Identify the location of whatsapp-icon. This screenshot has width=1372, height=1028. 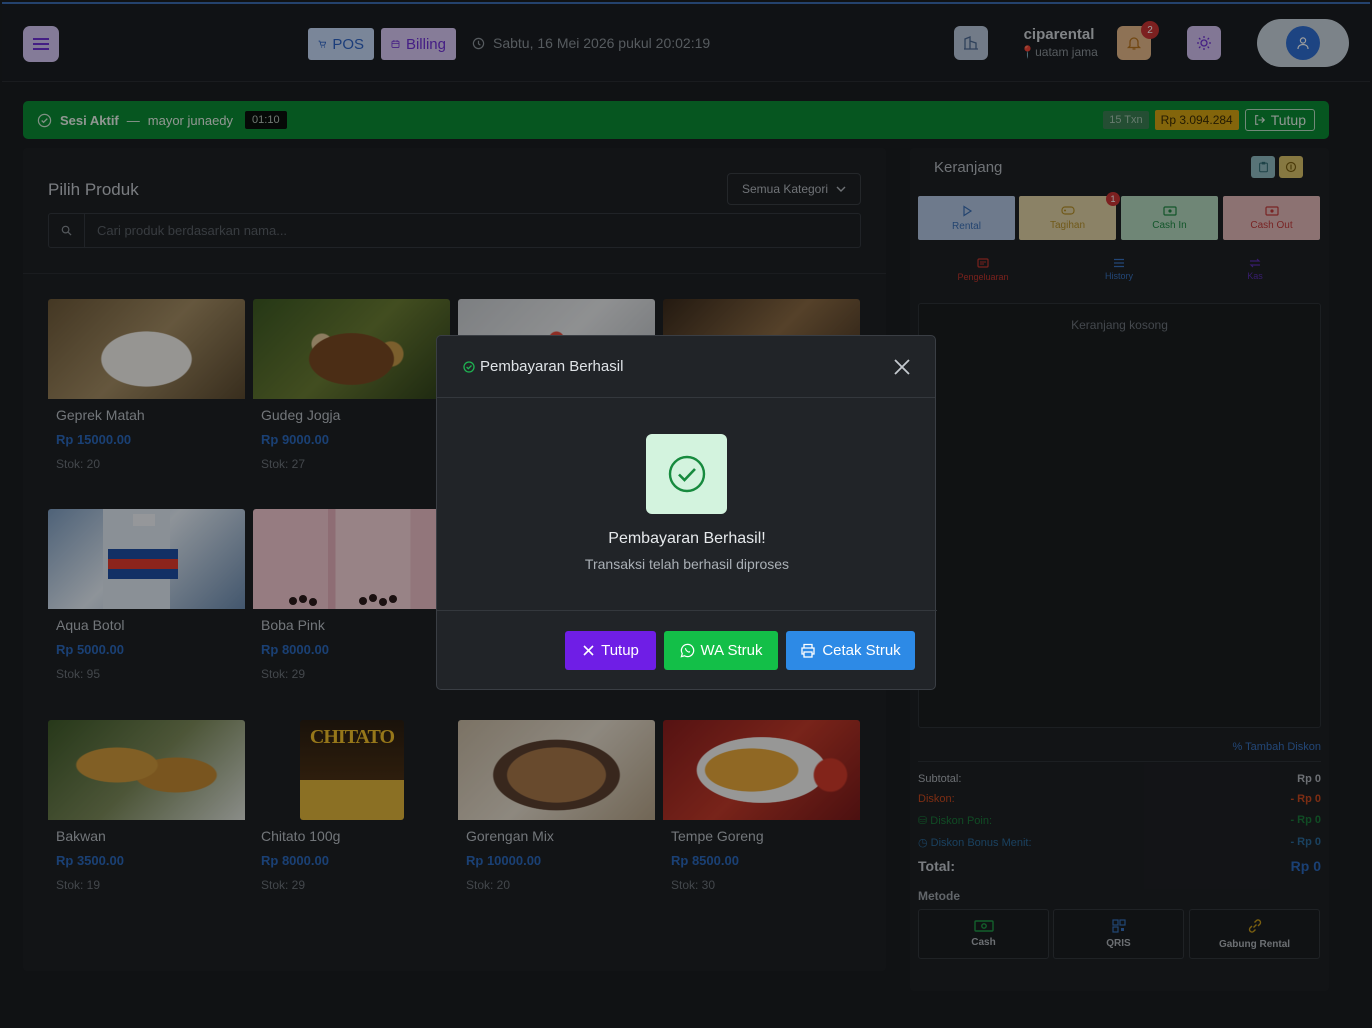
(687, 650).